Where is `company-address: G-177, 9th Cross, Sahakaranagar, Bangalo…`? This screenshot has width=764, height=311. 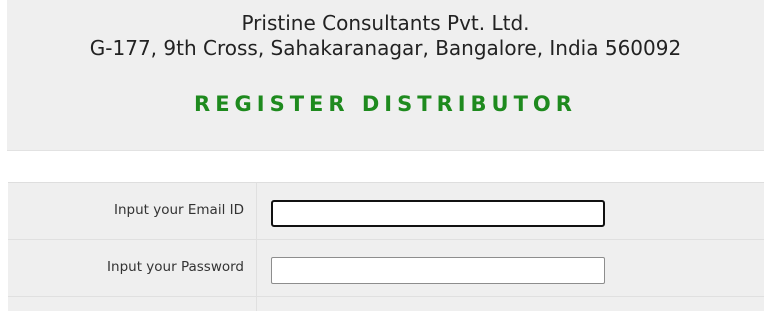
company-address: G-177, 9th Cross, Sahakaranagar, Bangalo… is located at coordinates (385, 48).